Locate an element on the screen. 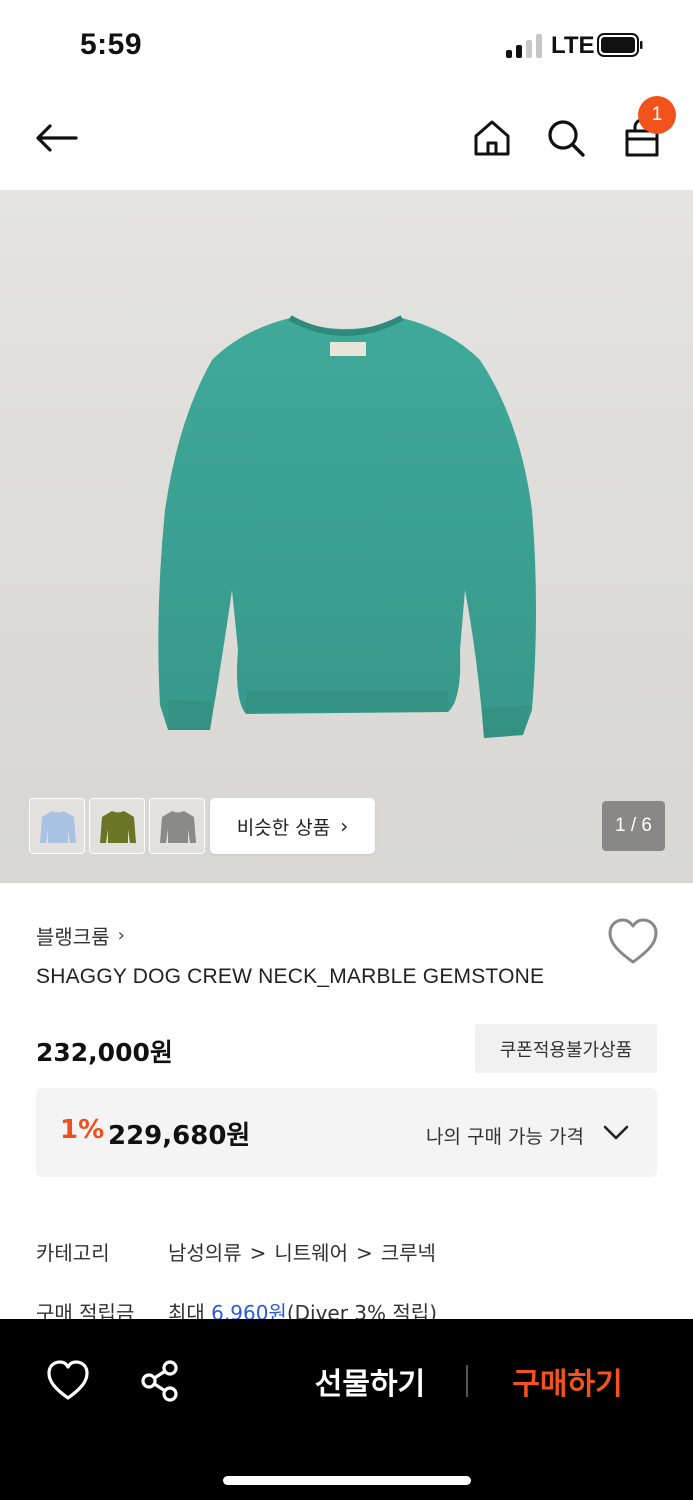 This screenshot has height=1500, width=693. home-button is located at coordinates (492, 138).